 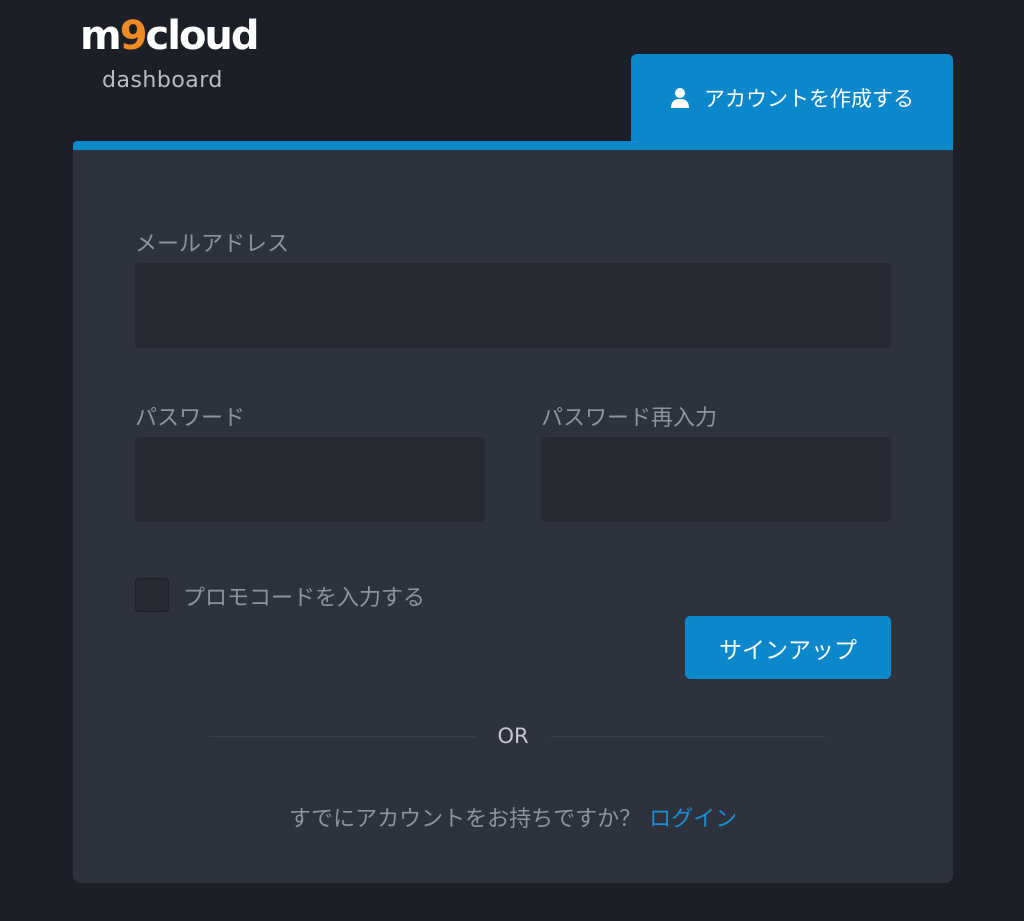 What do you see at coordinates (342, 736) in the screenshot?
I see `divider-left` at bounding box center [342, 736].